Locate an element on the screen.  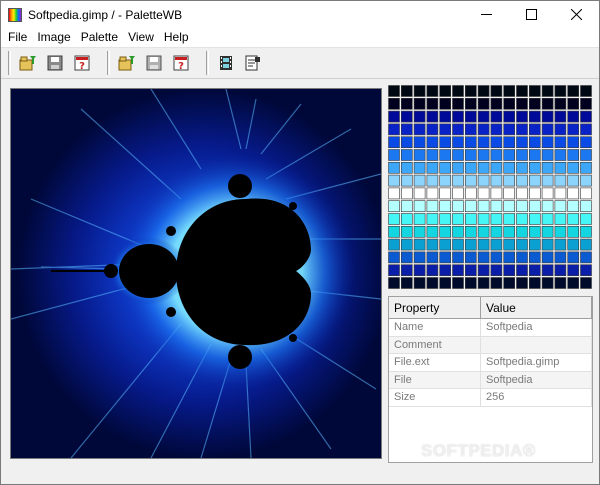
close-button is located at coordinates (576, 14).